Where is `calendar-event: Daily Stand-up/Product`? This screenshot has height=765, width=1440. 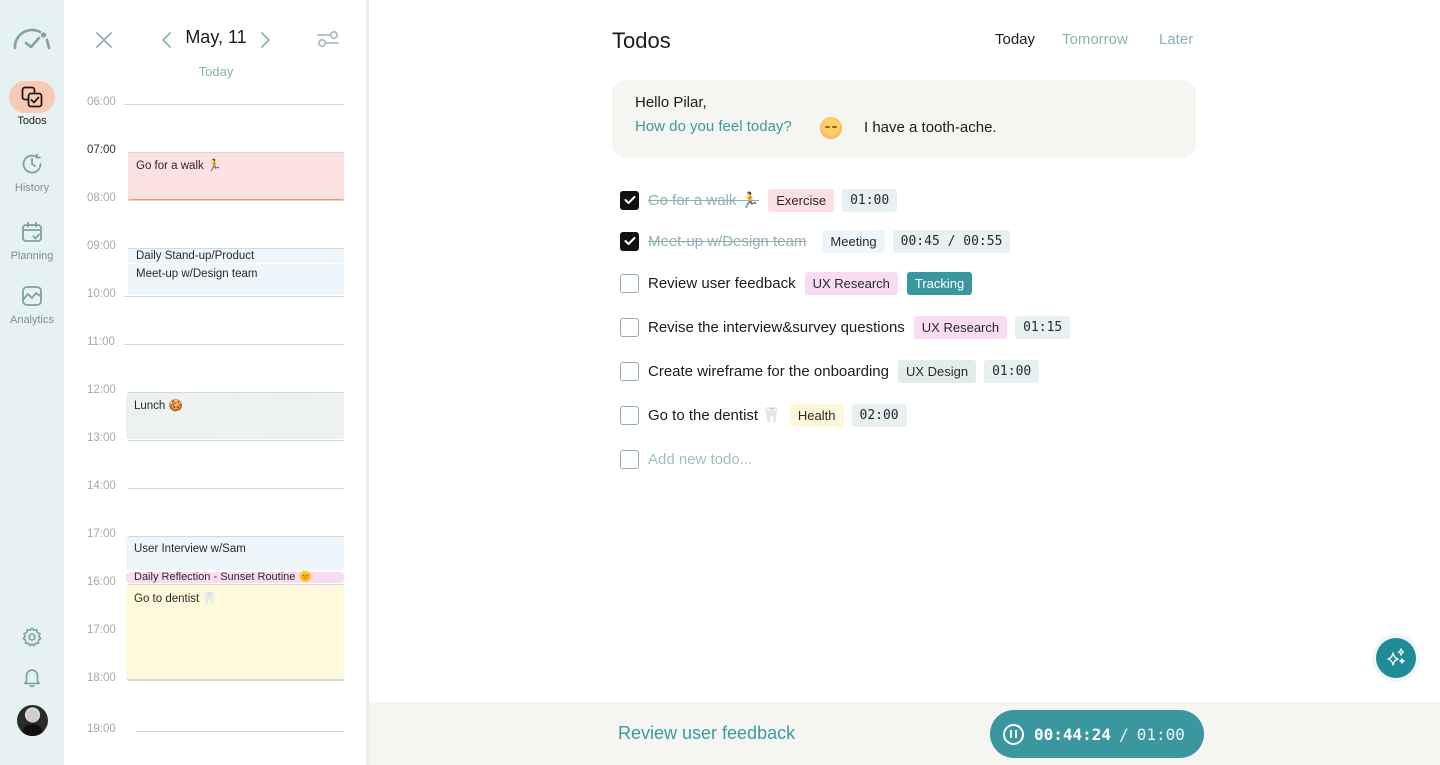 calendar-event: Daily Stand-up/Product is located at coordinates (236, 256).